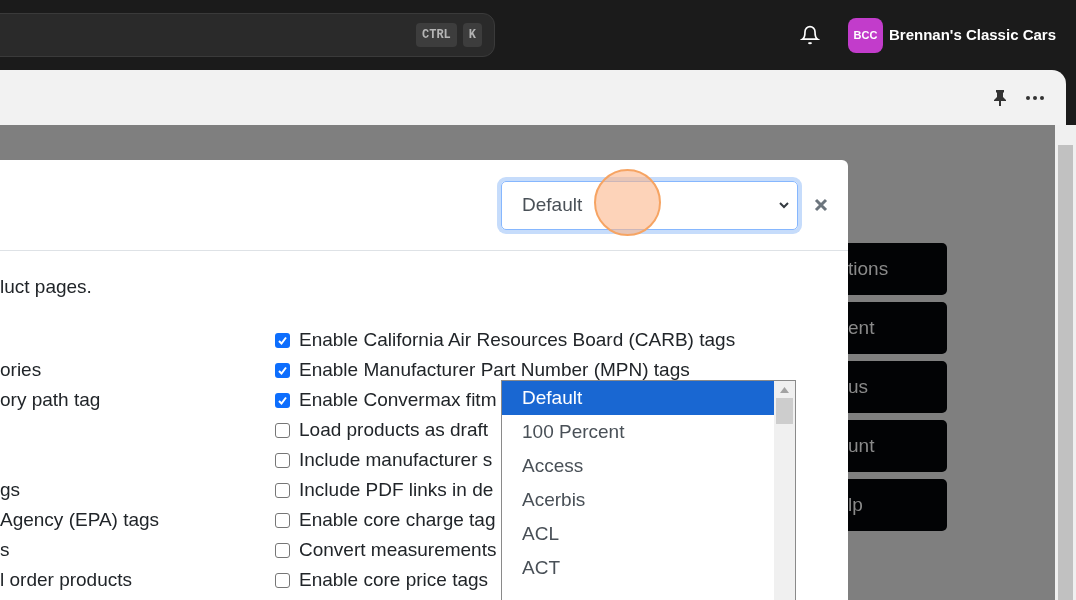  What do you see at coordinates (66, 579) in the screenshot?
I see `option-label: l order products` at bounding box center [66, 579].